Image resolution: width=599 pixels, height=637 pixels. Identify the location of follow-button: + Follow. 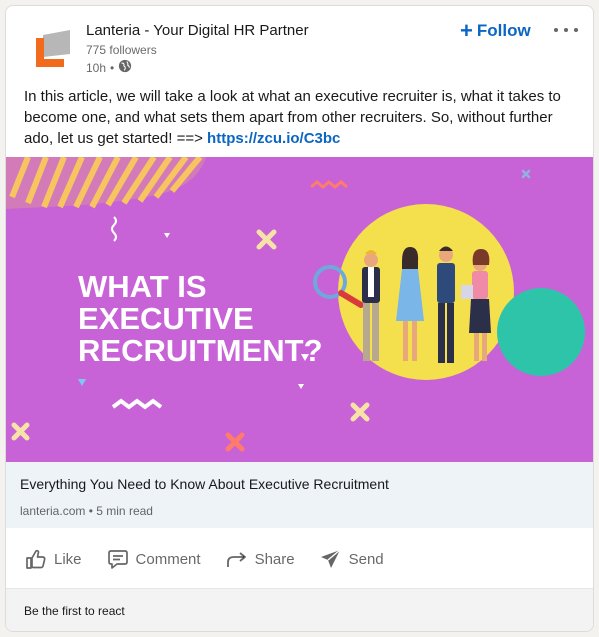
(495, 31).